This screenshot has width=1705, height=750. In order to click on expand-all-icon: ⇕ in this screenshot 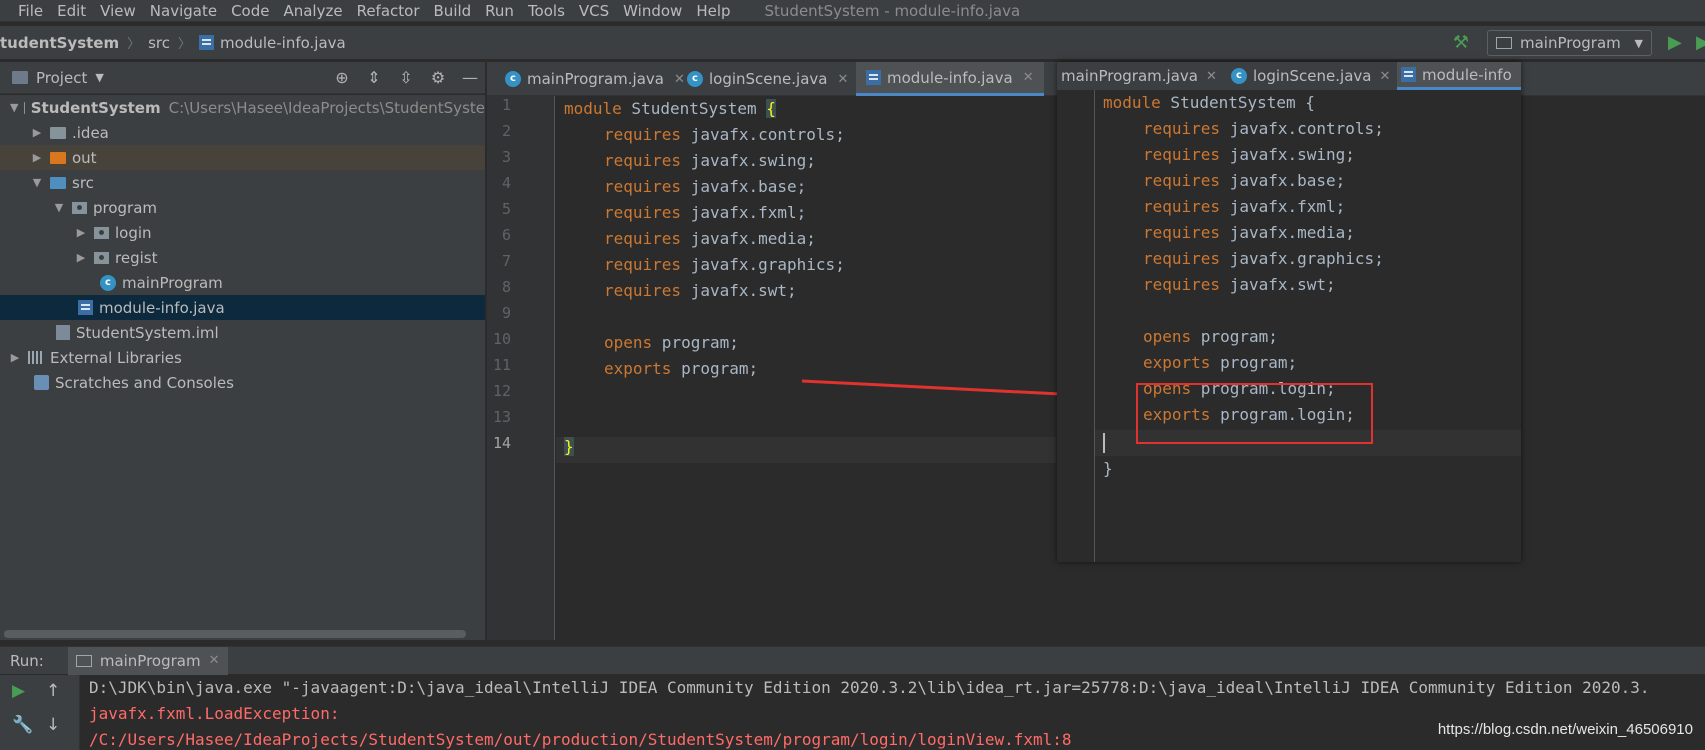, I will do `click(374, 77)`.